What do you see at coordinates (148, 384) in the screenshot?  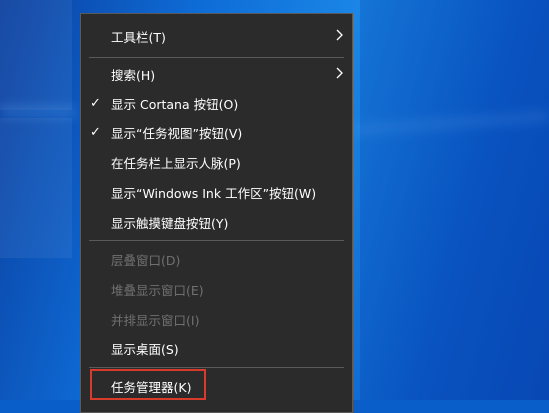 I see `task-manager-highlight-box` at bounding box center [148, 384].